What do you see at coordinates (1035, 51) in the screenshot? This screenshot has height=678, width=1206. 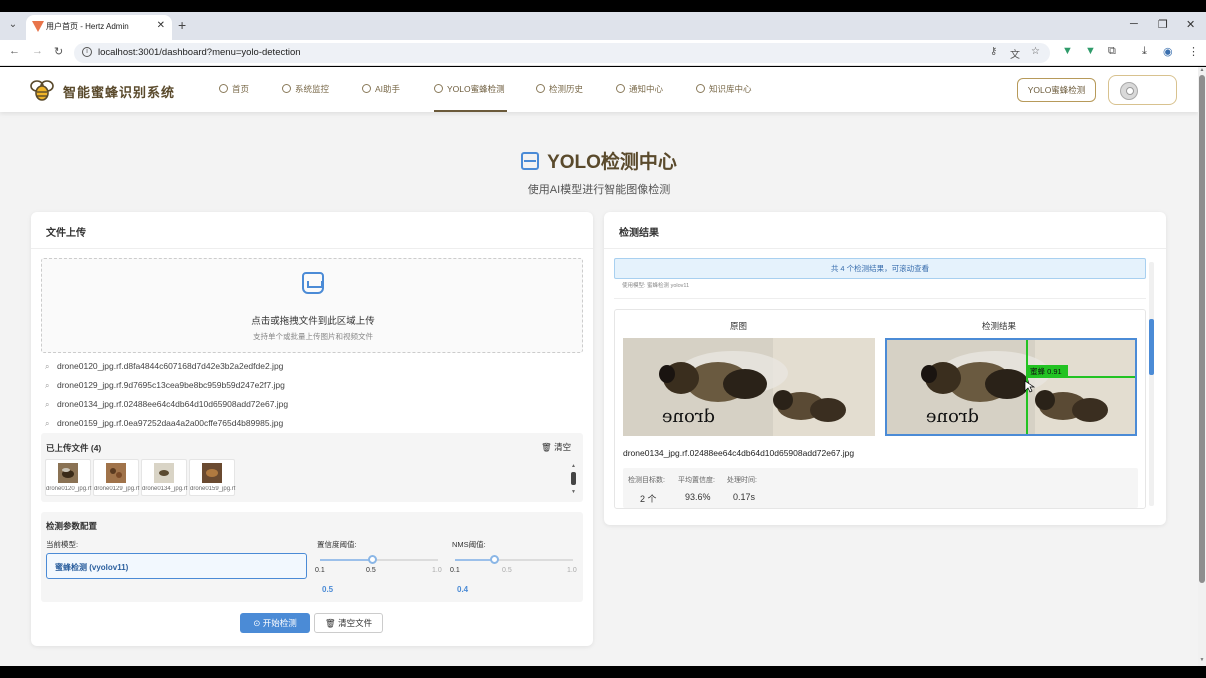 I see `bookmark-star-icon: ☆` at bounding box center [1035, 51].